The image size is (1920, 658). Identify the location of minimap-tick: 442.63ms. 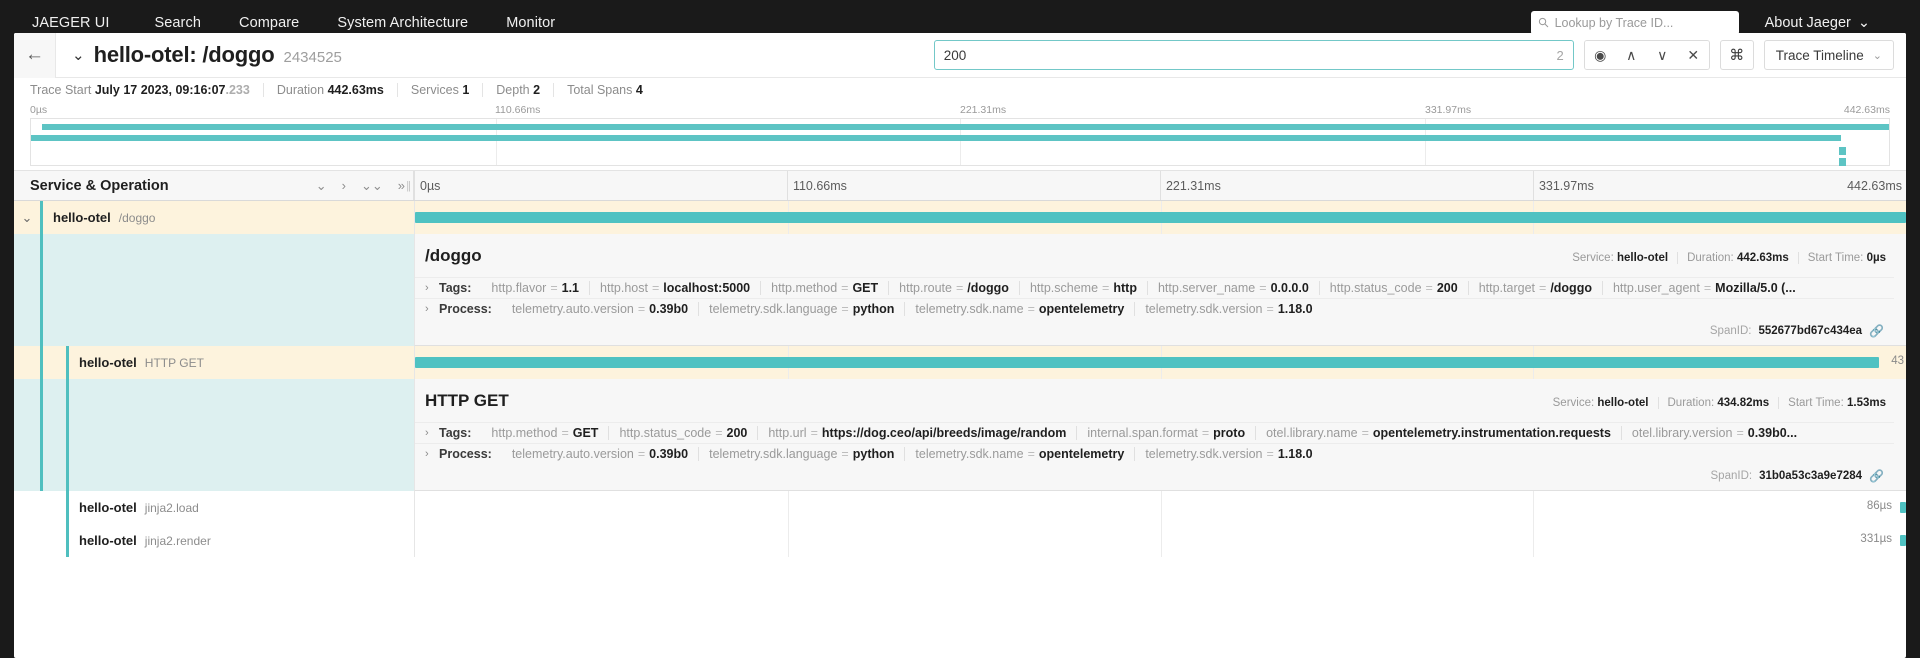
(1866, 110).